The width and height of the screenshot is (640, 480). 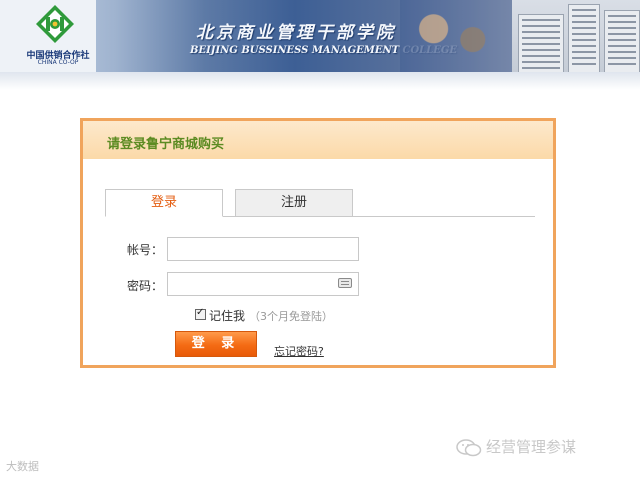 What do you see at coordinates (345, 283) in the screenshot?
I see `keyboard-icon` at bounding box center [345, 283].